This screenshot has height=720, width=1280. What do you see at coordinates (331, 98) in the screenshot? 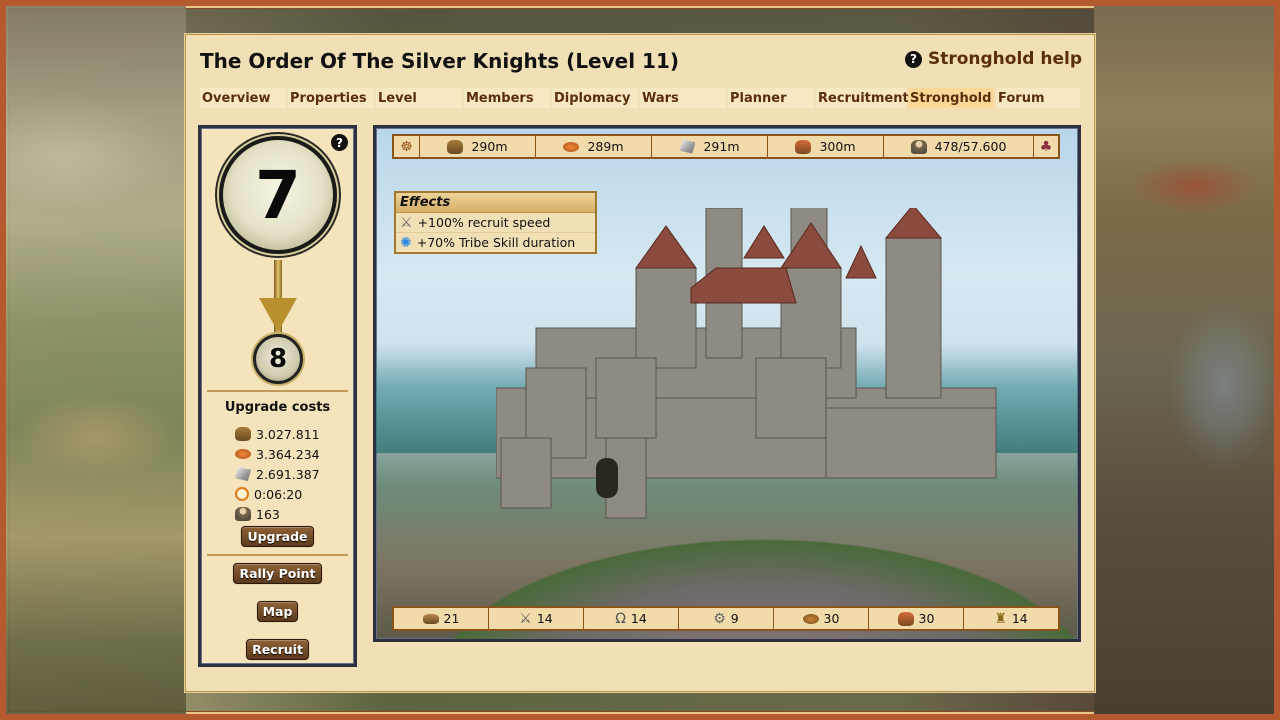
I see `tab-properties: Properties` at bounding box center [331, 98].